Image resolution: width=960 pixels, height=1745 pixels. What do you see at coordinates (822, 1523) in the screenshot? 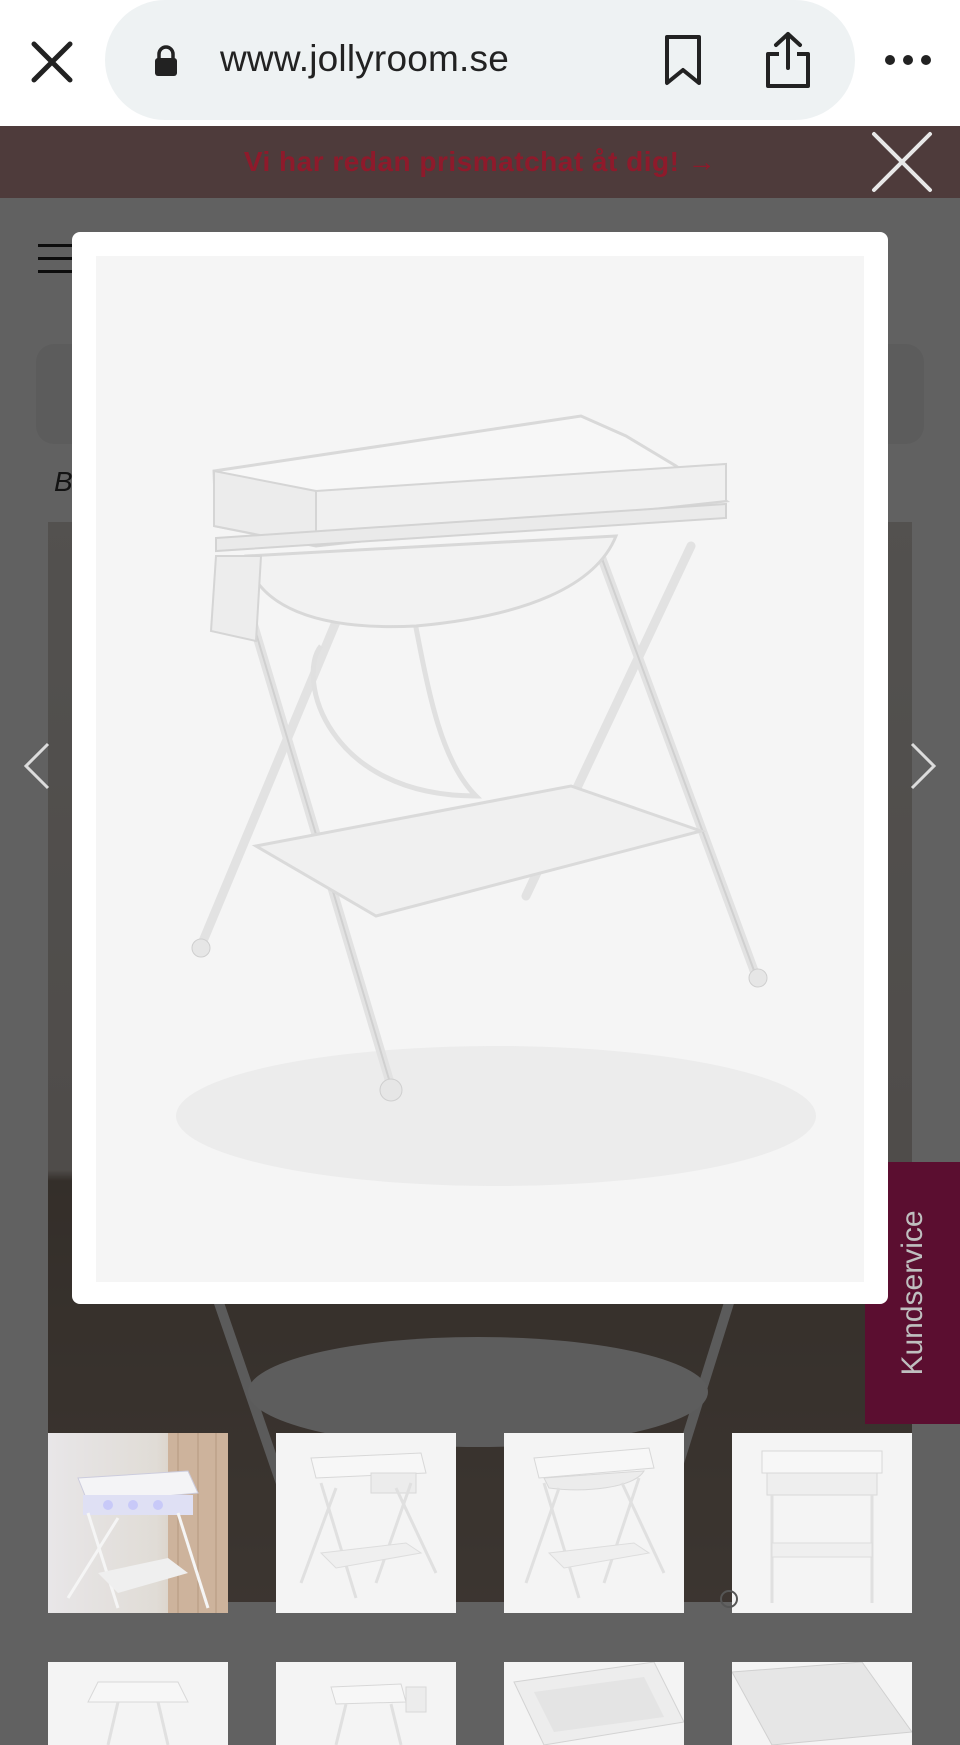
I see `thumbnail-front` at bounding box center [822, 1523].